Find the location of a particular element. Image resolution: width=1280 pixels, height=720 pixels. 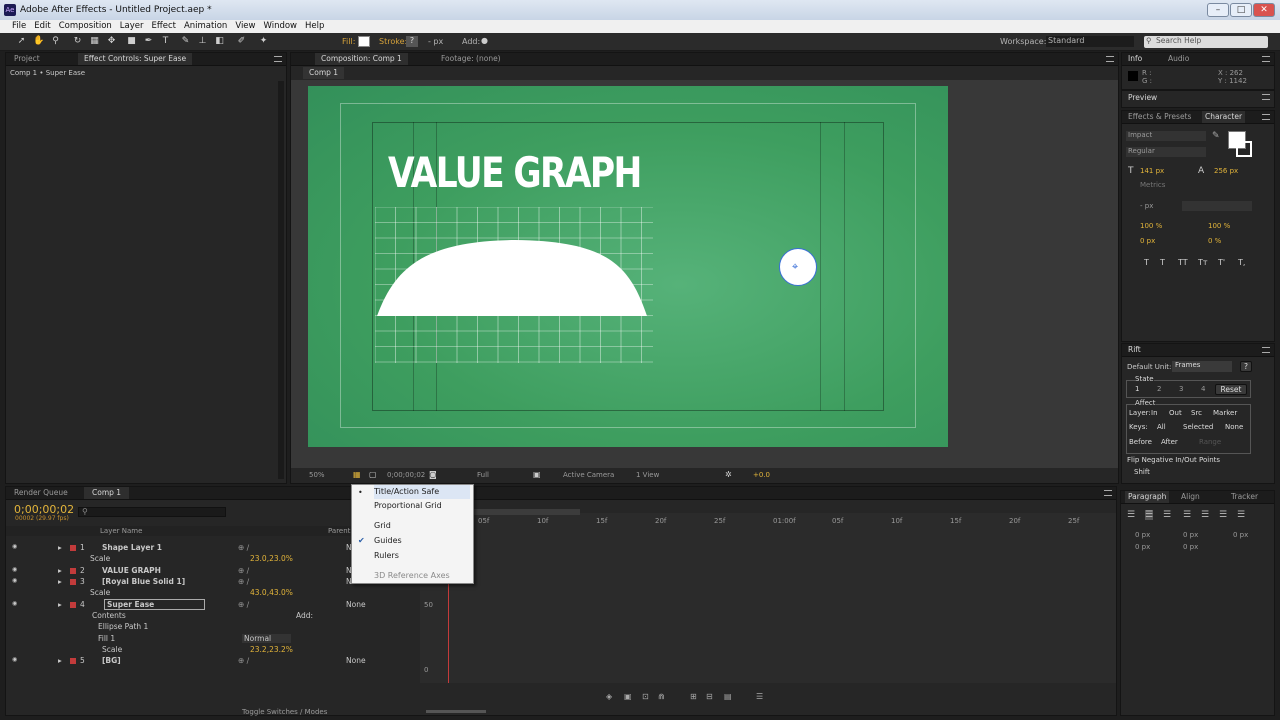

space-before-value: 0 px is located at coordinates (1142, 547).